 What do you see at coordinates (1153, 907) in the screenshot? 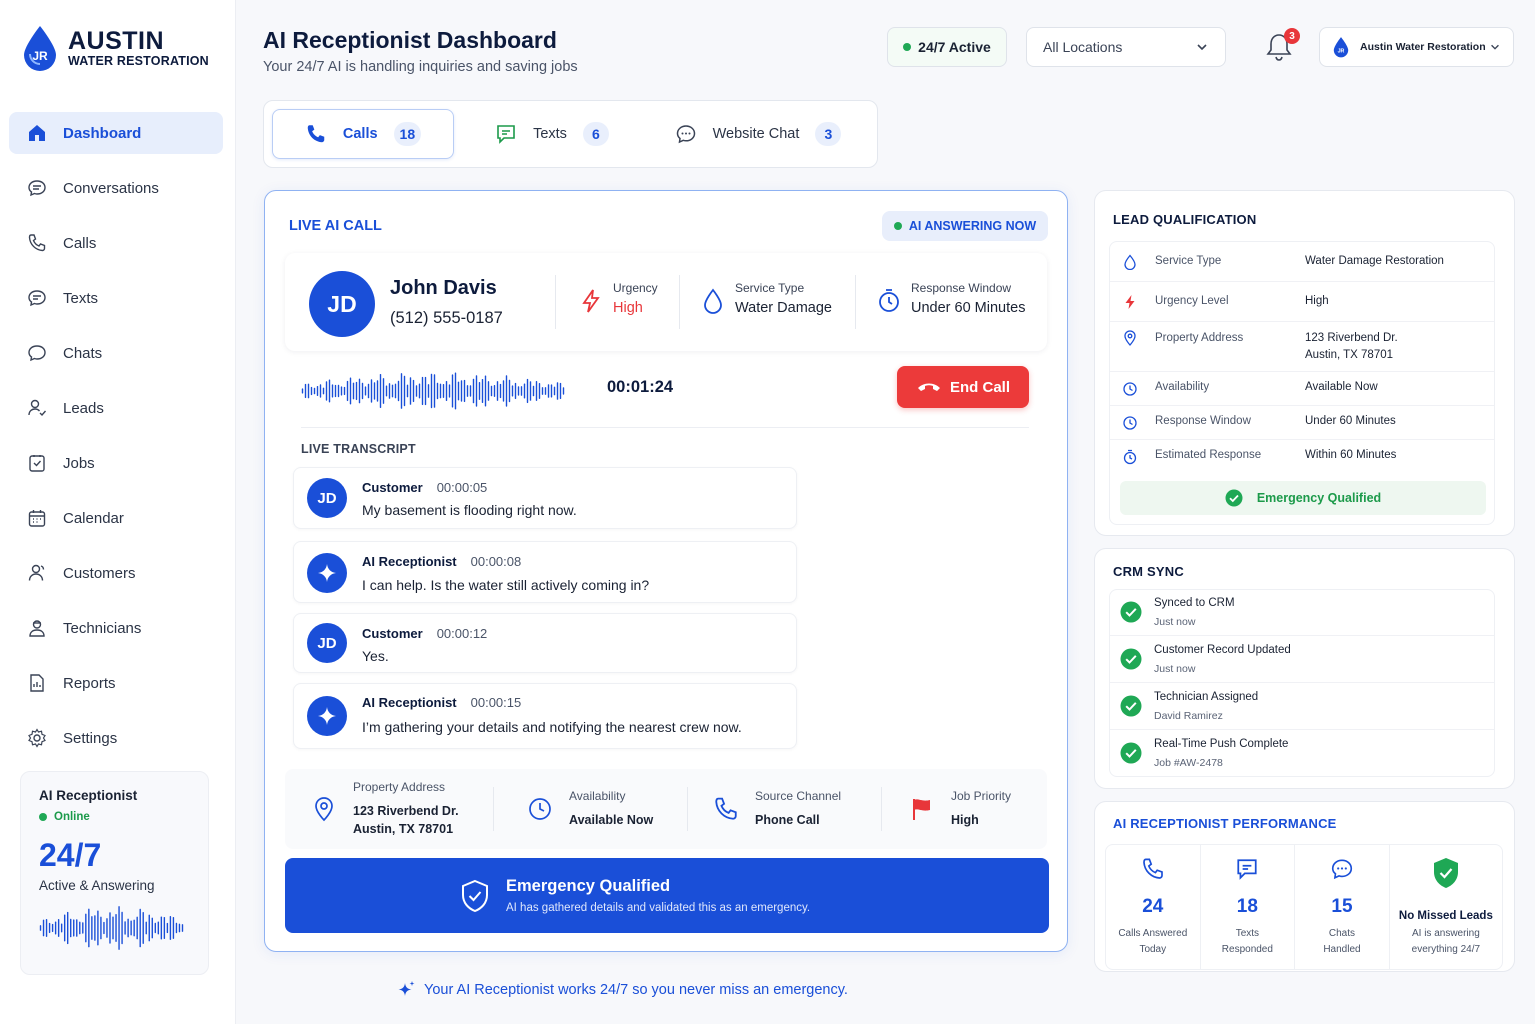
I see `stat-calls-answered: 24 Calls Answered Today` at bounding box center [1153, 907].